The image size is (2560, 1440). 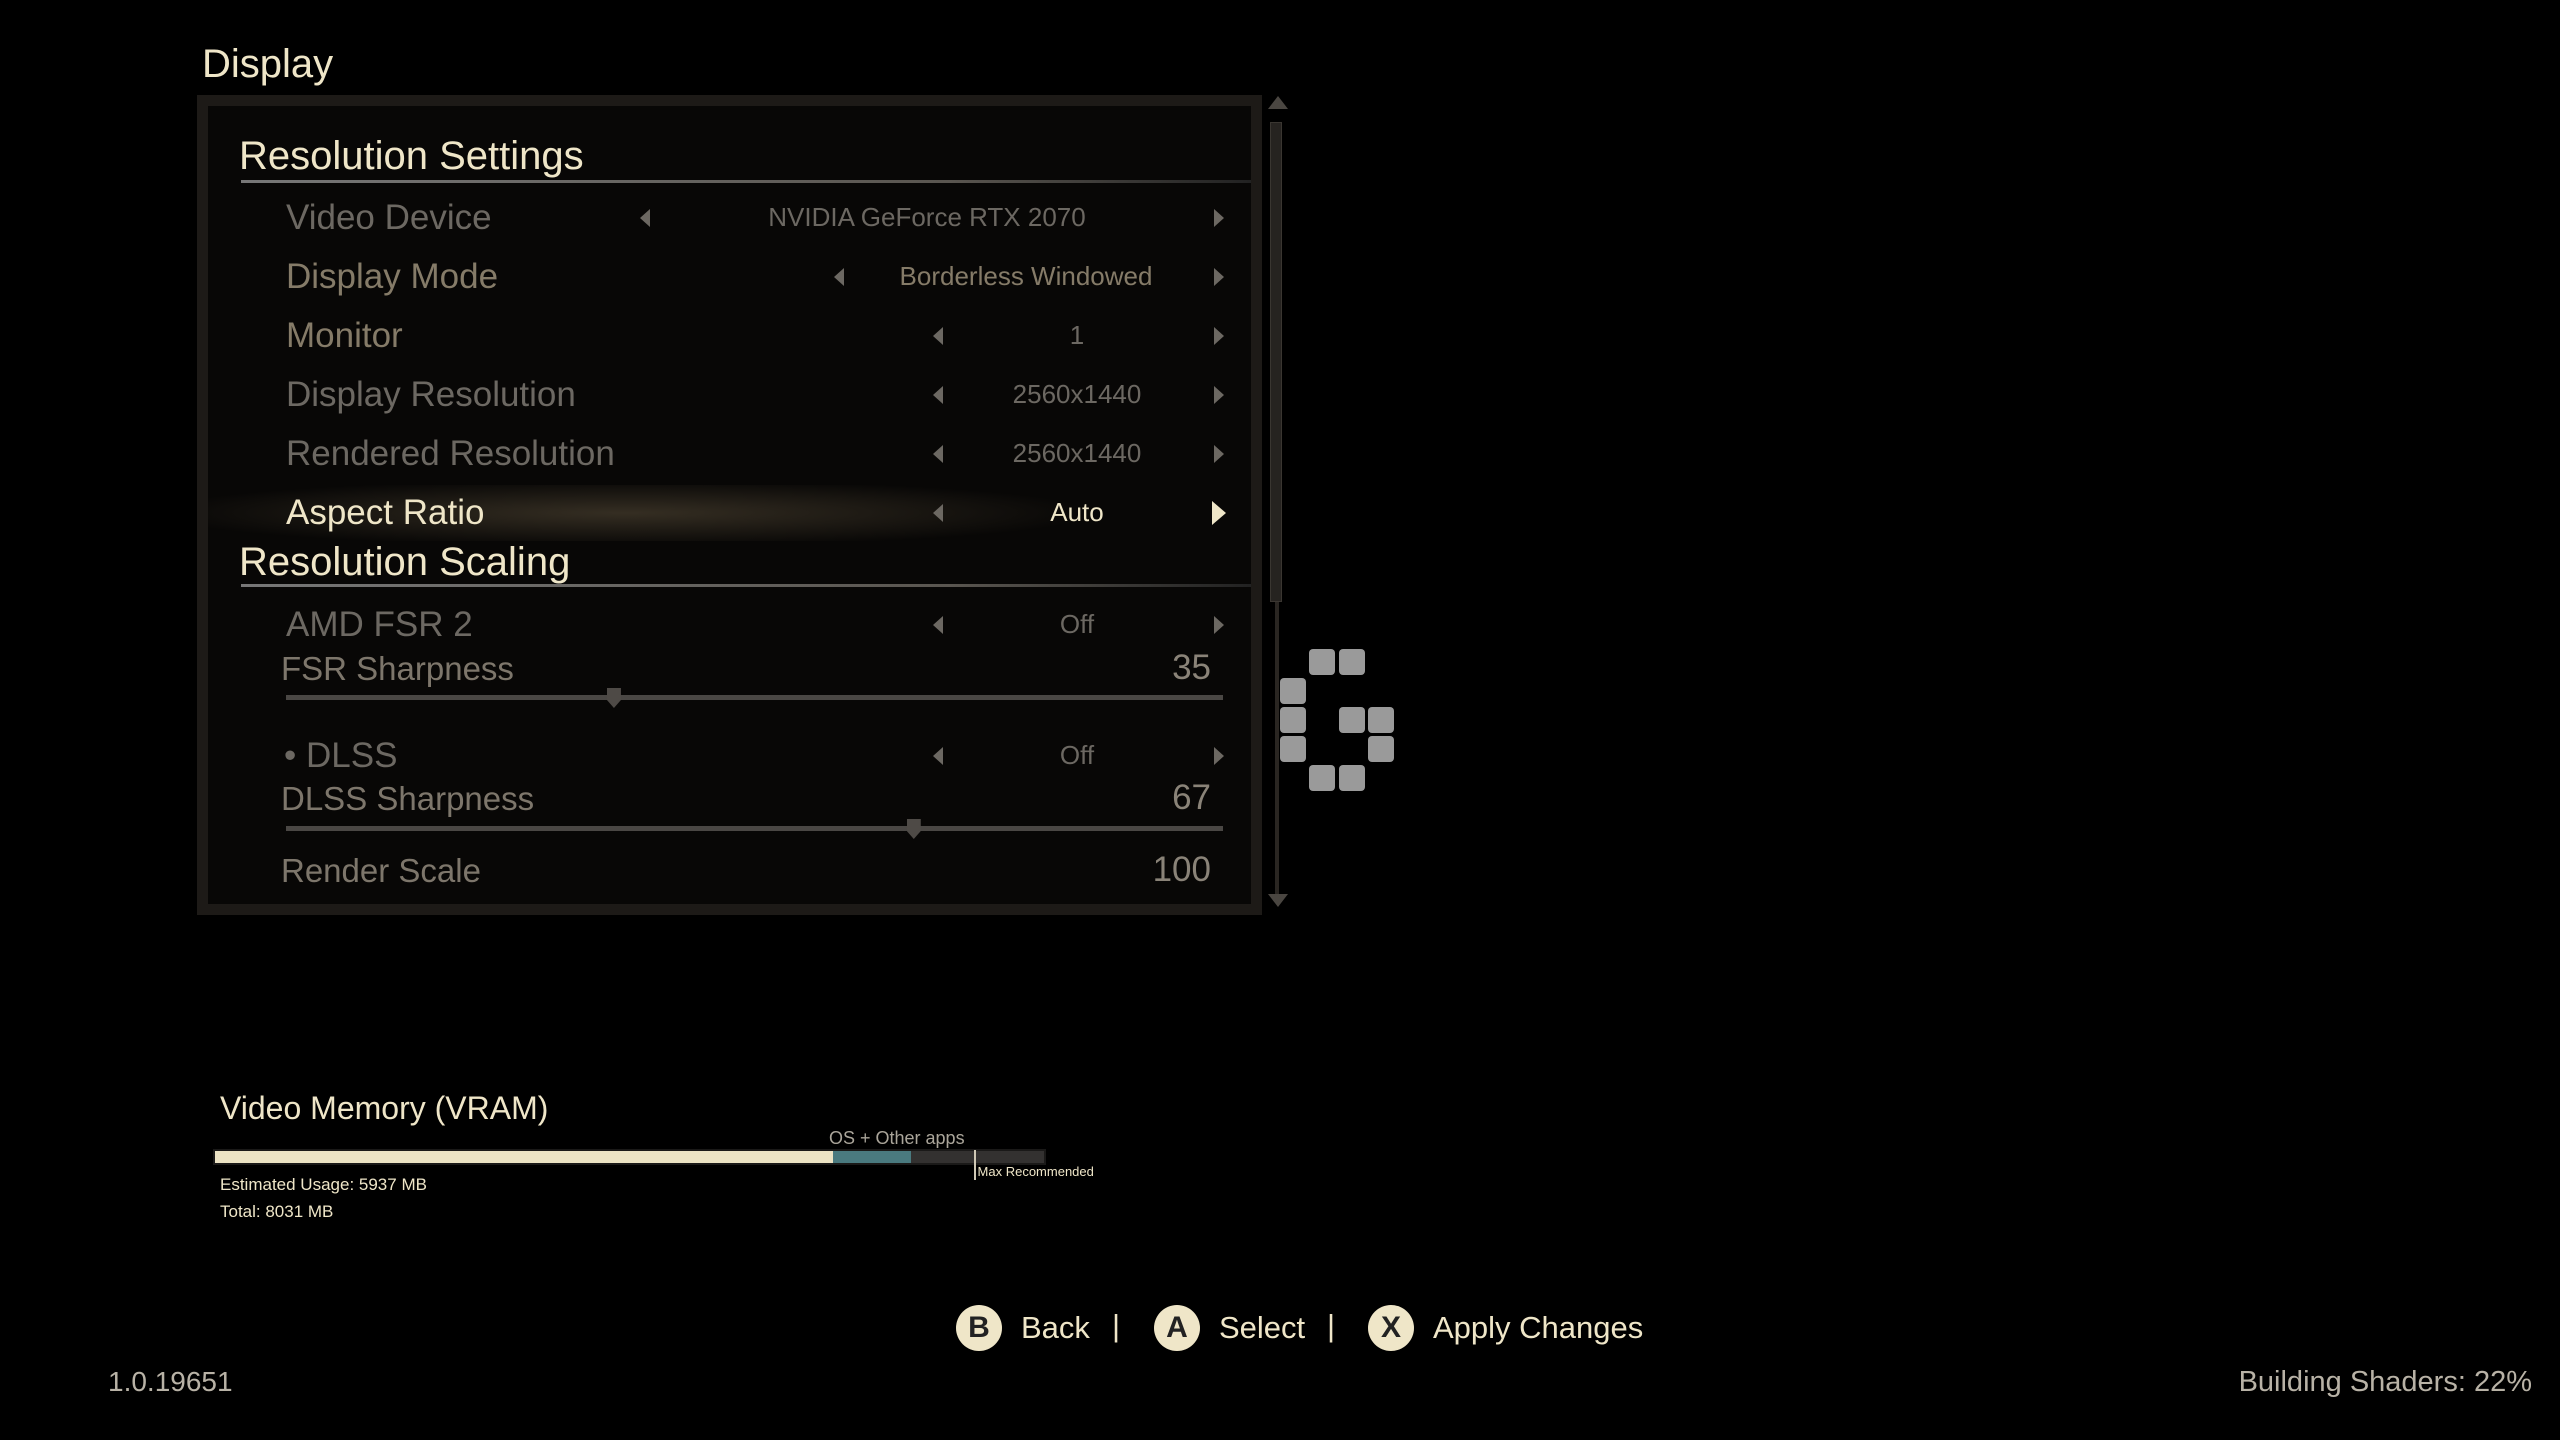 I want to click on dlss-sharpness-slider, so click(x=754, y=829).